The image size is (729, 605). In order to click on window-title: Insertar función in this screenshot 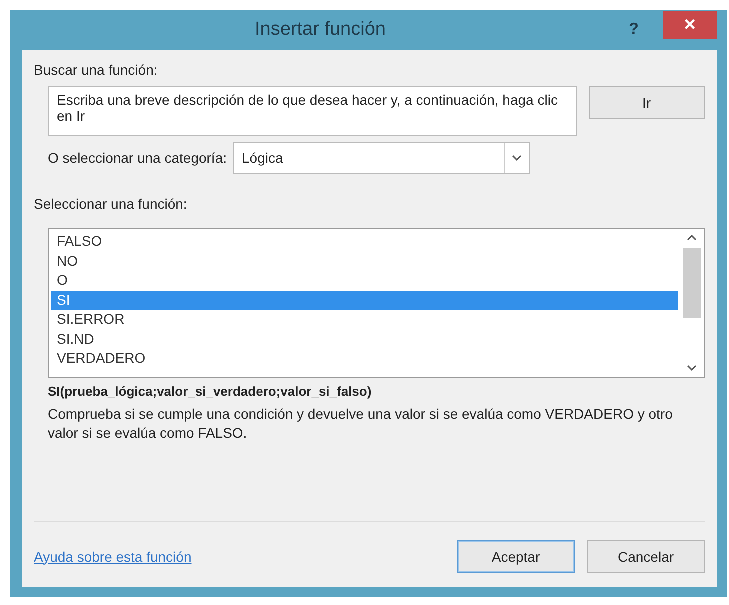, I will do `click(320, 30)`.